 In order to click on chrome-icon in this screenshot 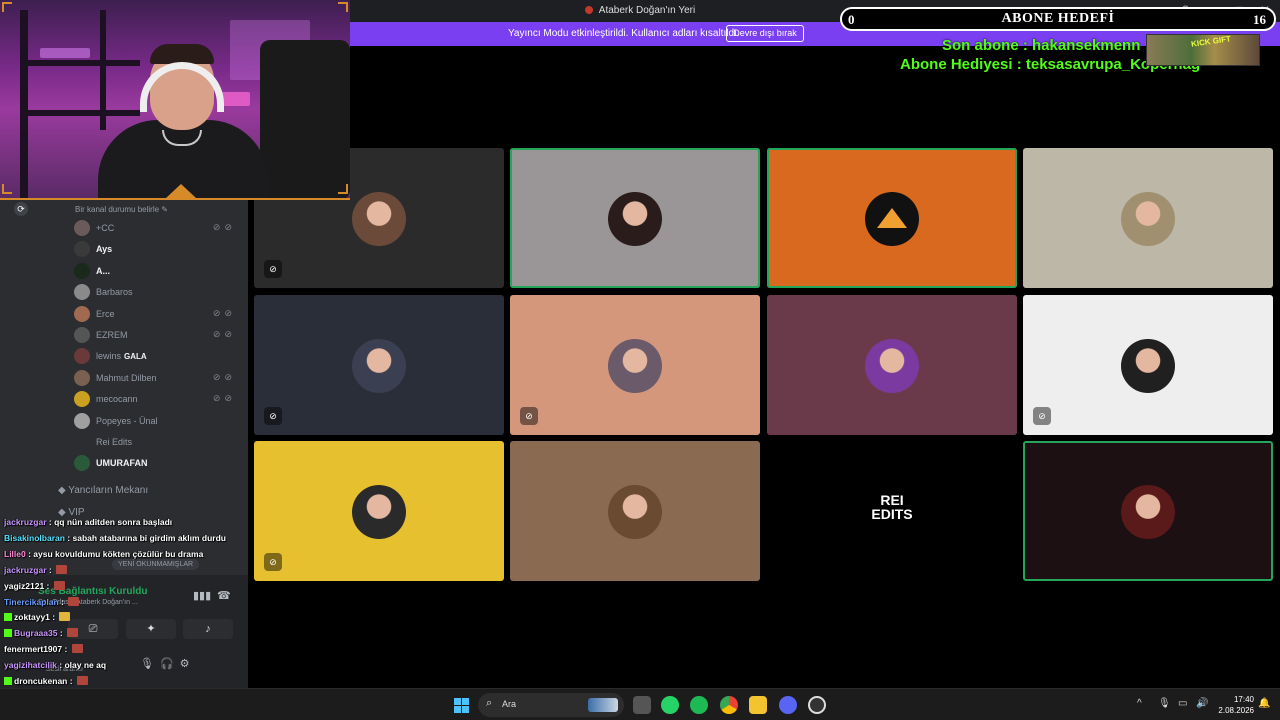, I will do `click(729, 705)`.